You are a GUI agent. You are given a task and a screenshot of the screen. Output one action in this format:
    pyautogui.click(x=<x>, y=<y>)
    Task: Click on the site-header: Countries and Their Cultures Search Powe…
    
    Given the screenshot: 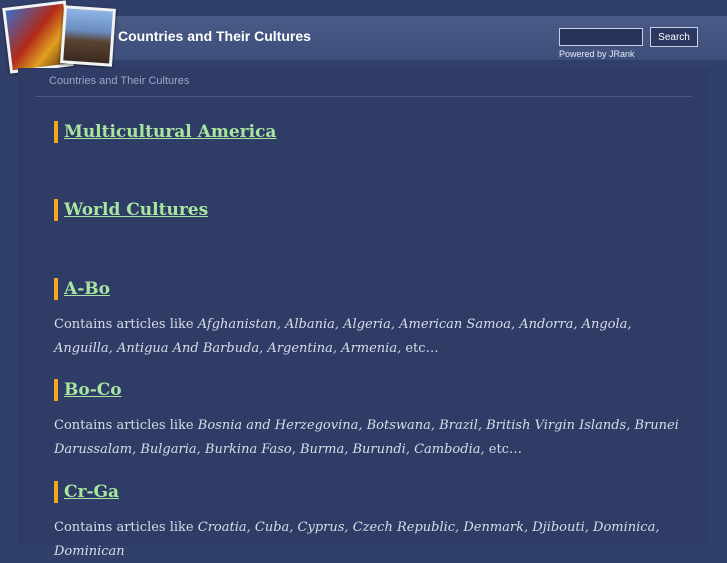 What is the action you would take?
    pyautogui.click(x=363, y=37)
    